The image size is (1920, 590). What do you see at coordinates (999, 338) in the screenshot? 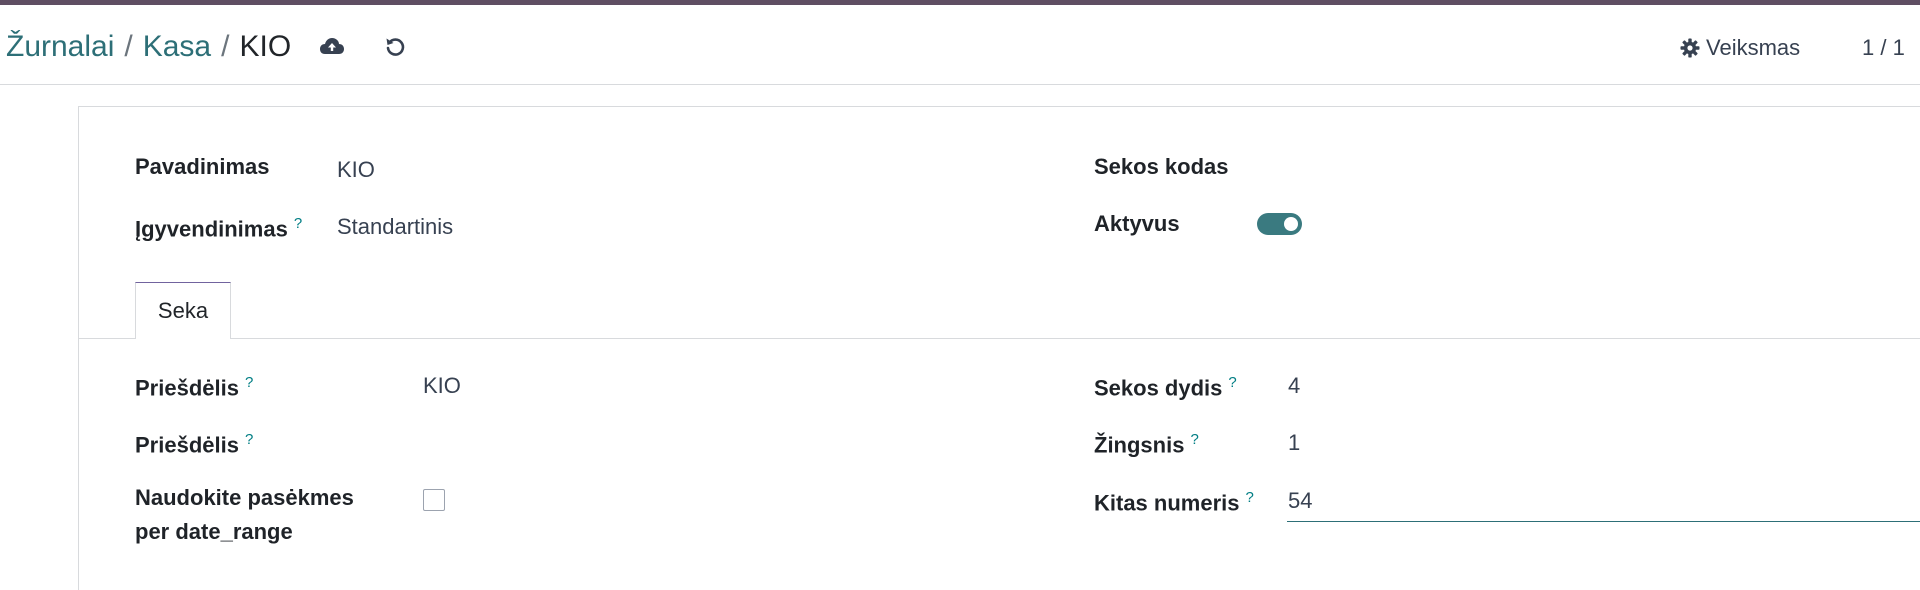
I see `tabs-divider` at bounding box center [999, 338].